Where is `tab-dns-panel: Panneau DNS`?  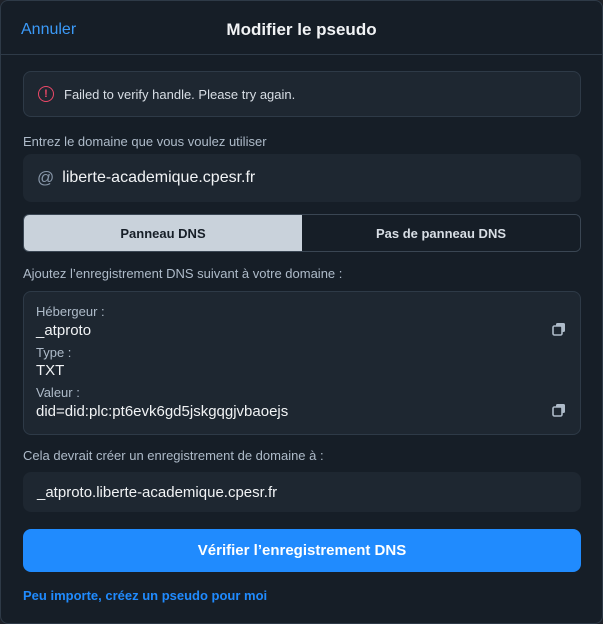
tab-dns-panel: Panneau DNS is located at coordinates (163, 233).